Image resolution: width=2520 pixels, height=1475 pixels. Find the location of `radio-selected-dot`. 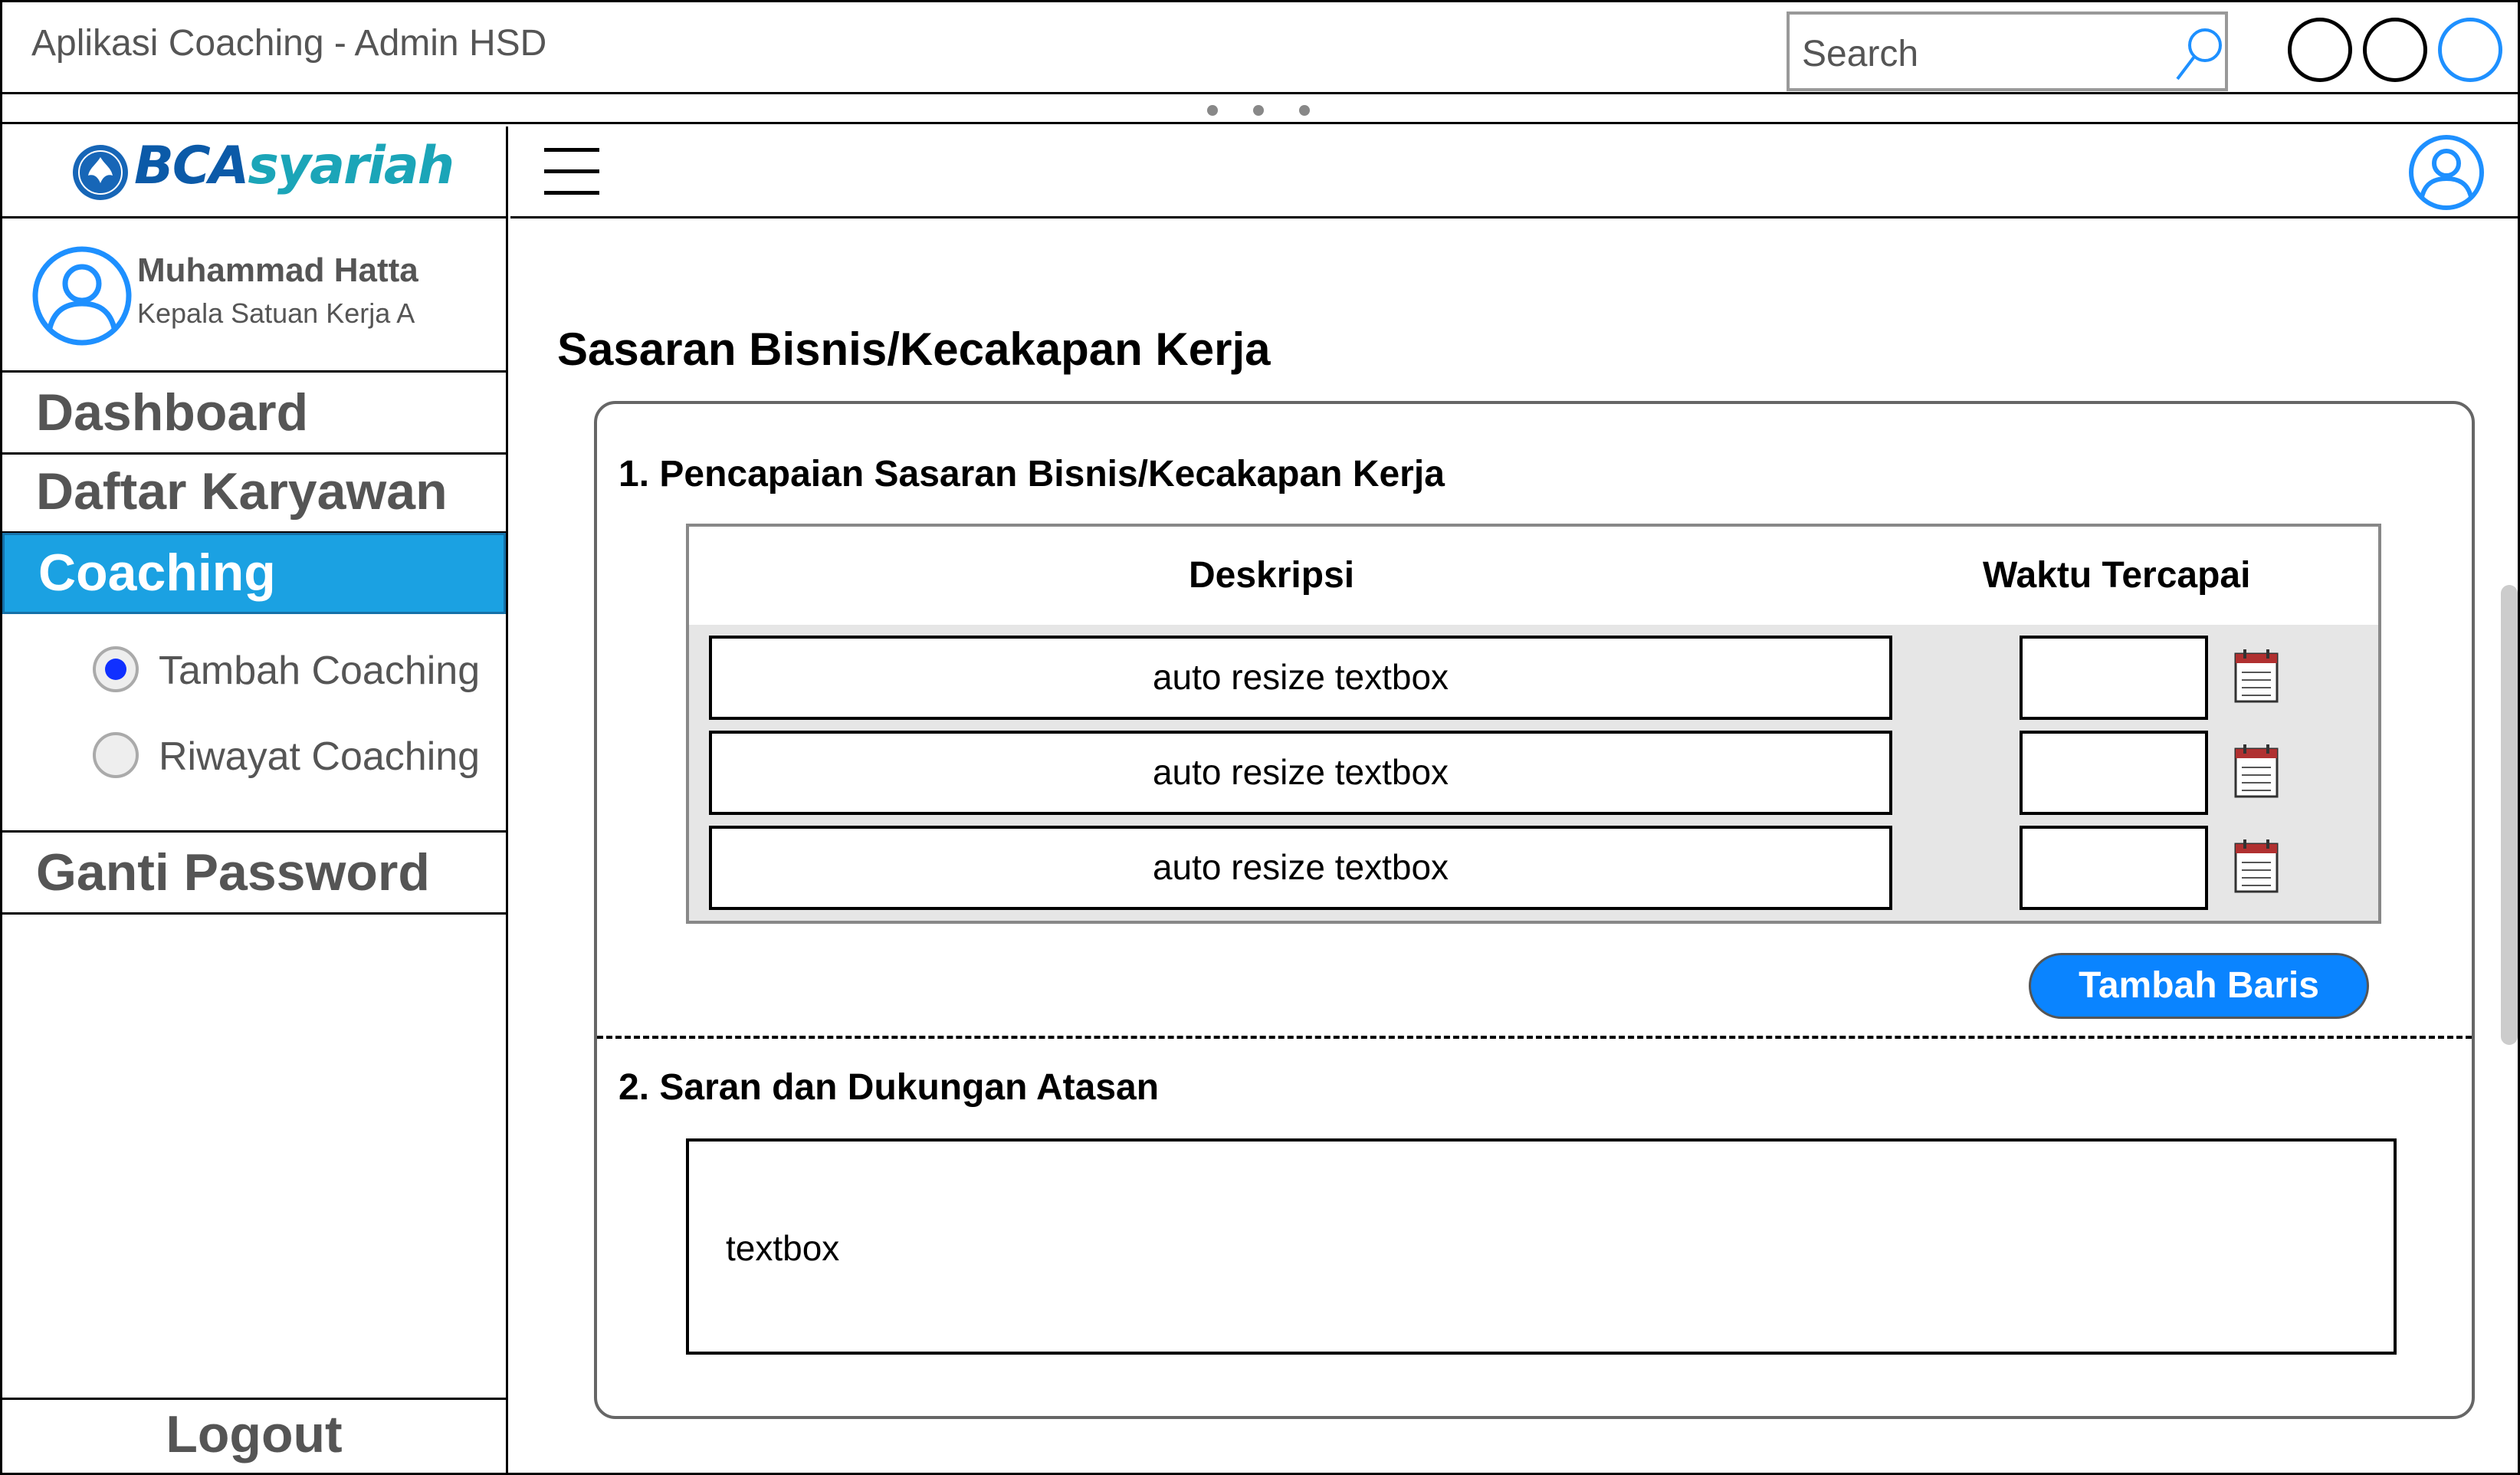

radio-selected-dot is located at coordinates (115, 669).